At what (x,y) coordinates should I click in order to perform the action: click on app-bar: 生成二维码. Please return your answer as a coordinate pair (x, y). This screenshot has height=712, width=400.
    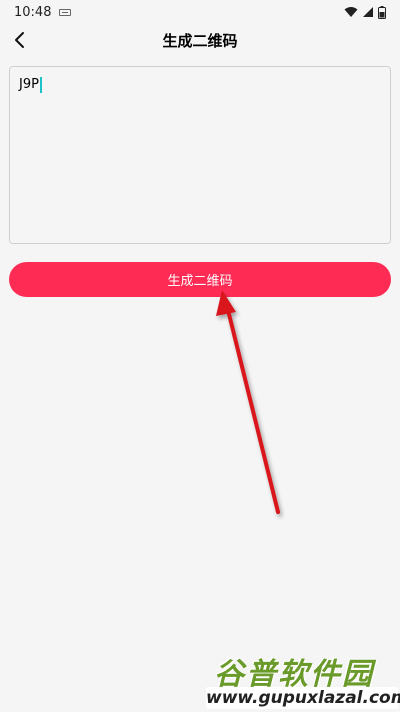
    Looking at the image, I should click on (200, 40).